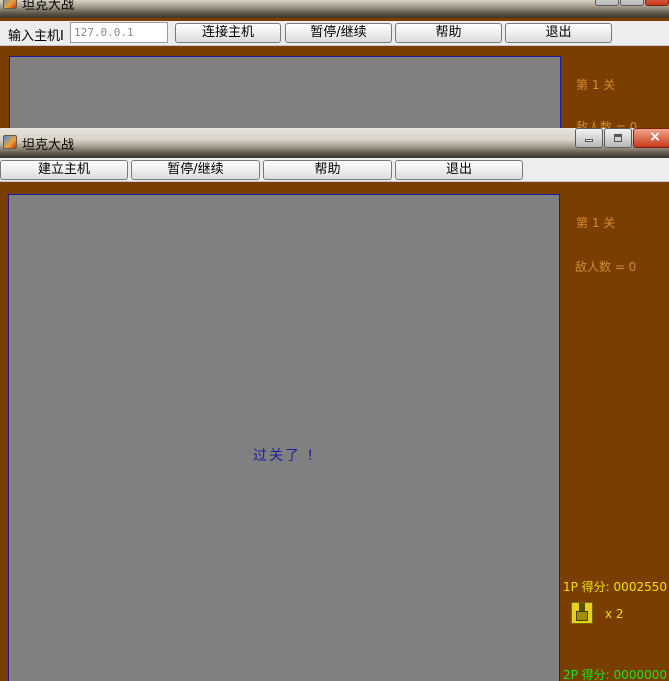 The width and height of the screenshot is (669, 681). Describe the element at coordinates (36, 36) in the screenshot. I see `host-ip-label: 输入主机I` at that location.